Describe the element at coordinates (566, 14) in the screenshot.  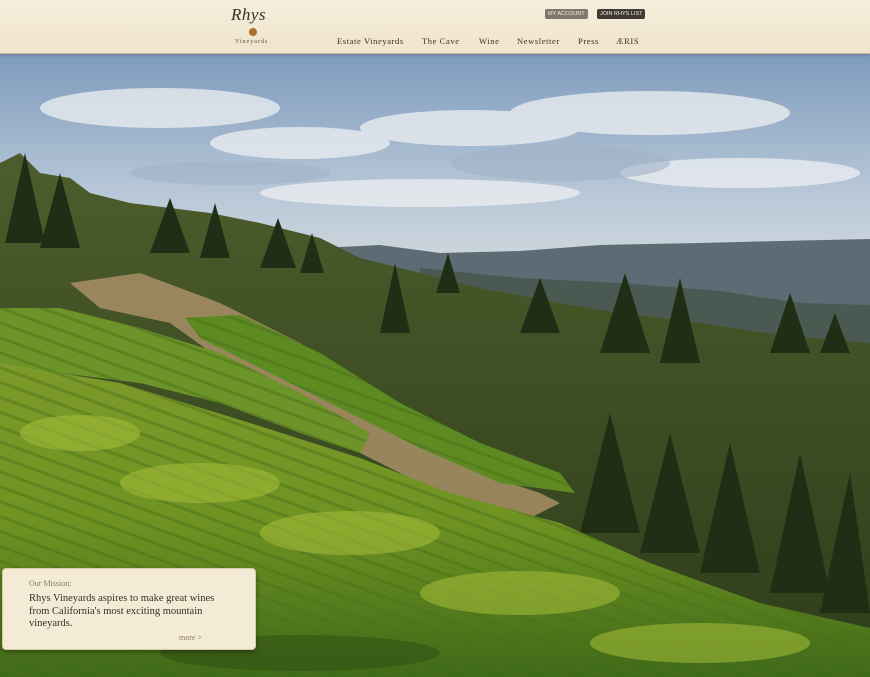
I see `my-account-button: MY ACCOUNT` at that location.